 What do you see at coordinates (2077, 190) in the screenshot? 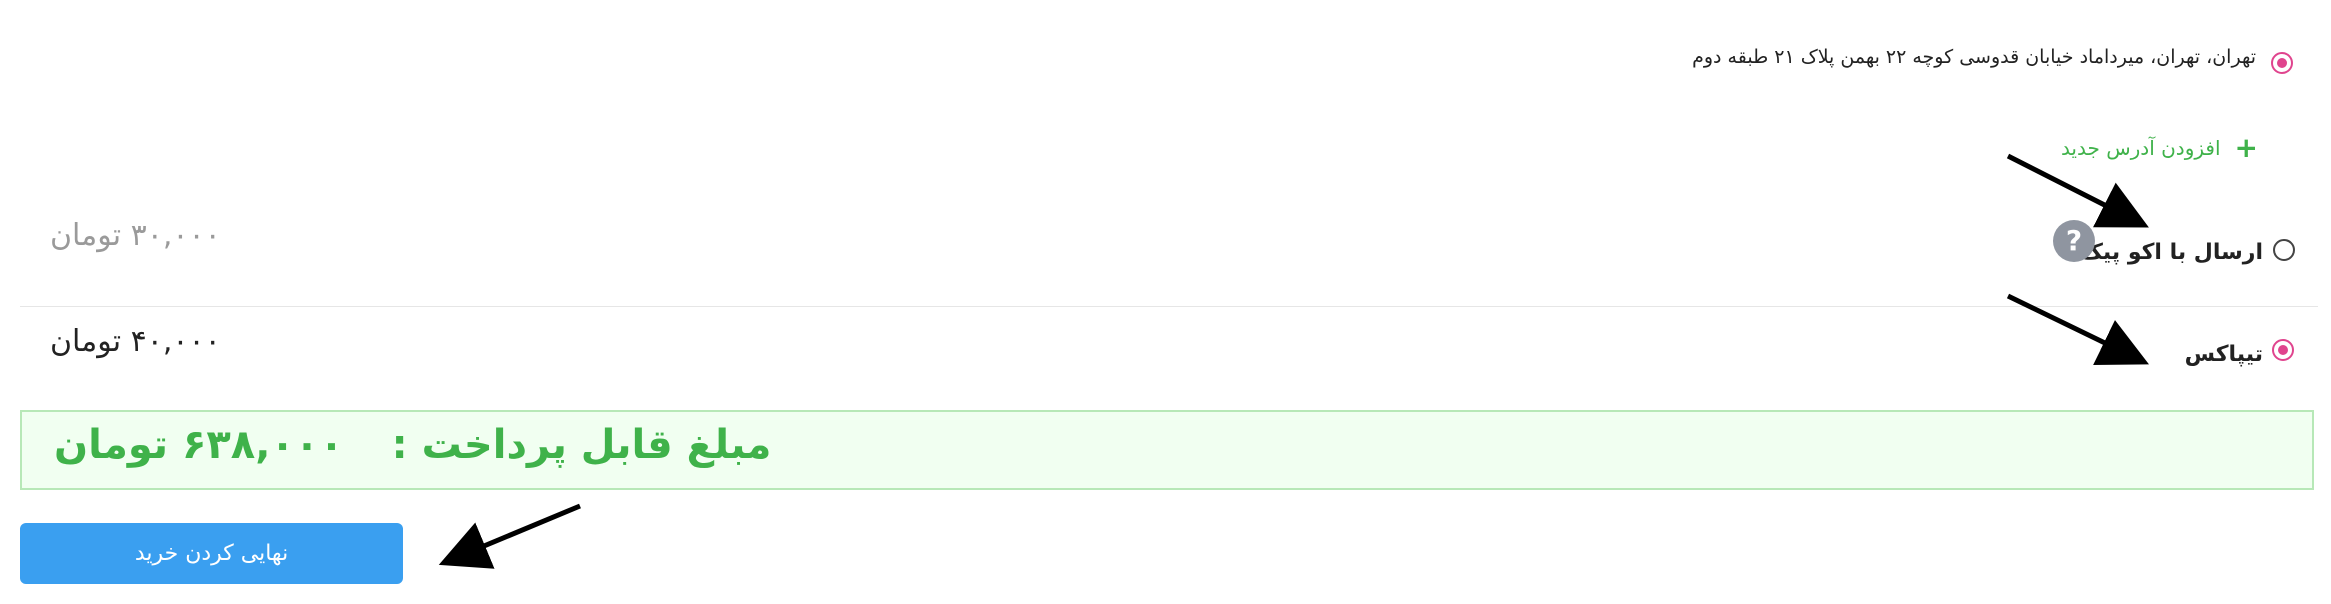
I see `arrow-to-eco-peyk` at bounding box center [2077, 190].